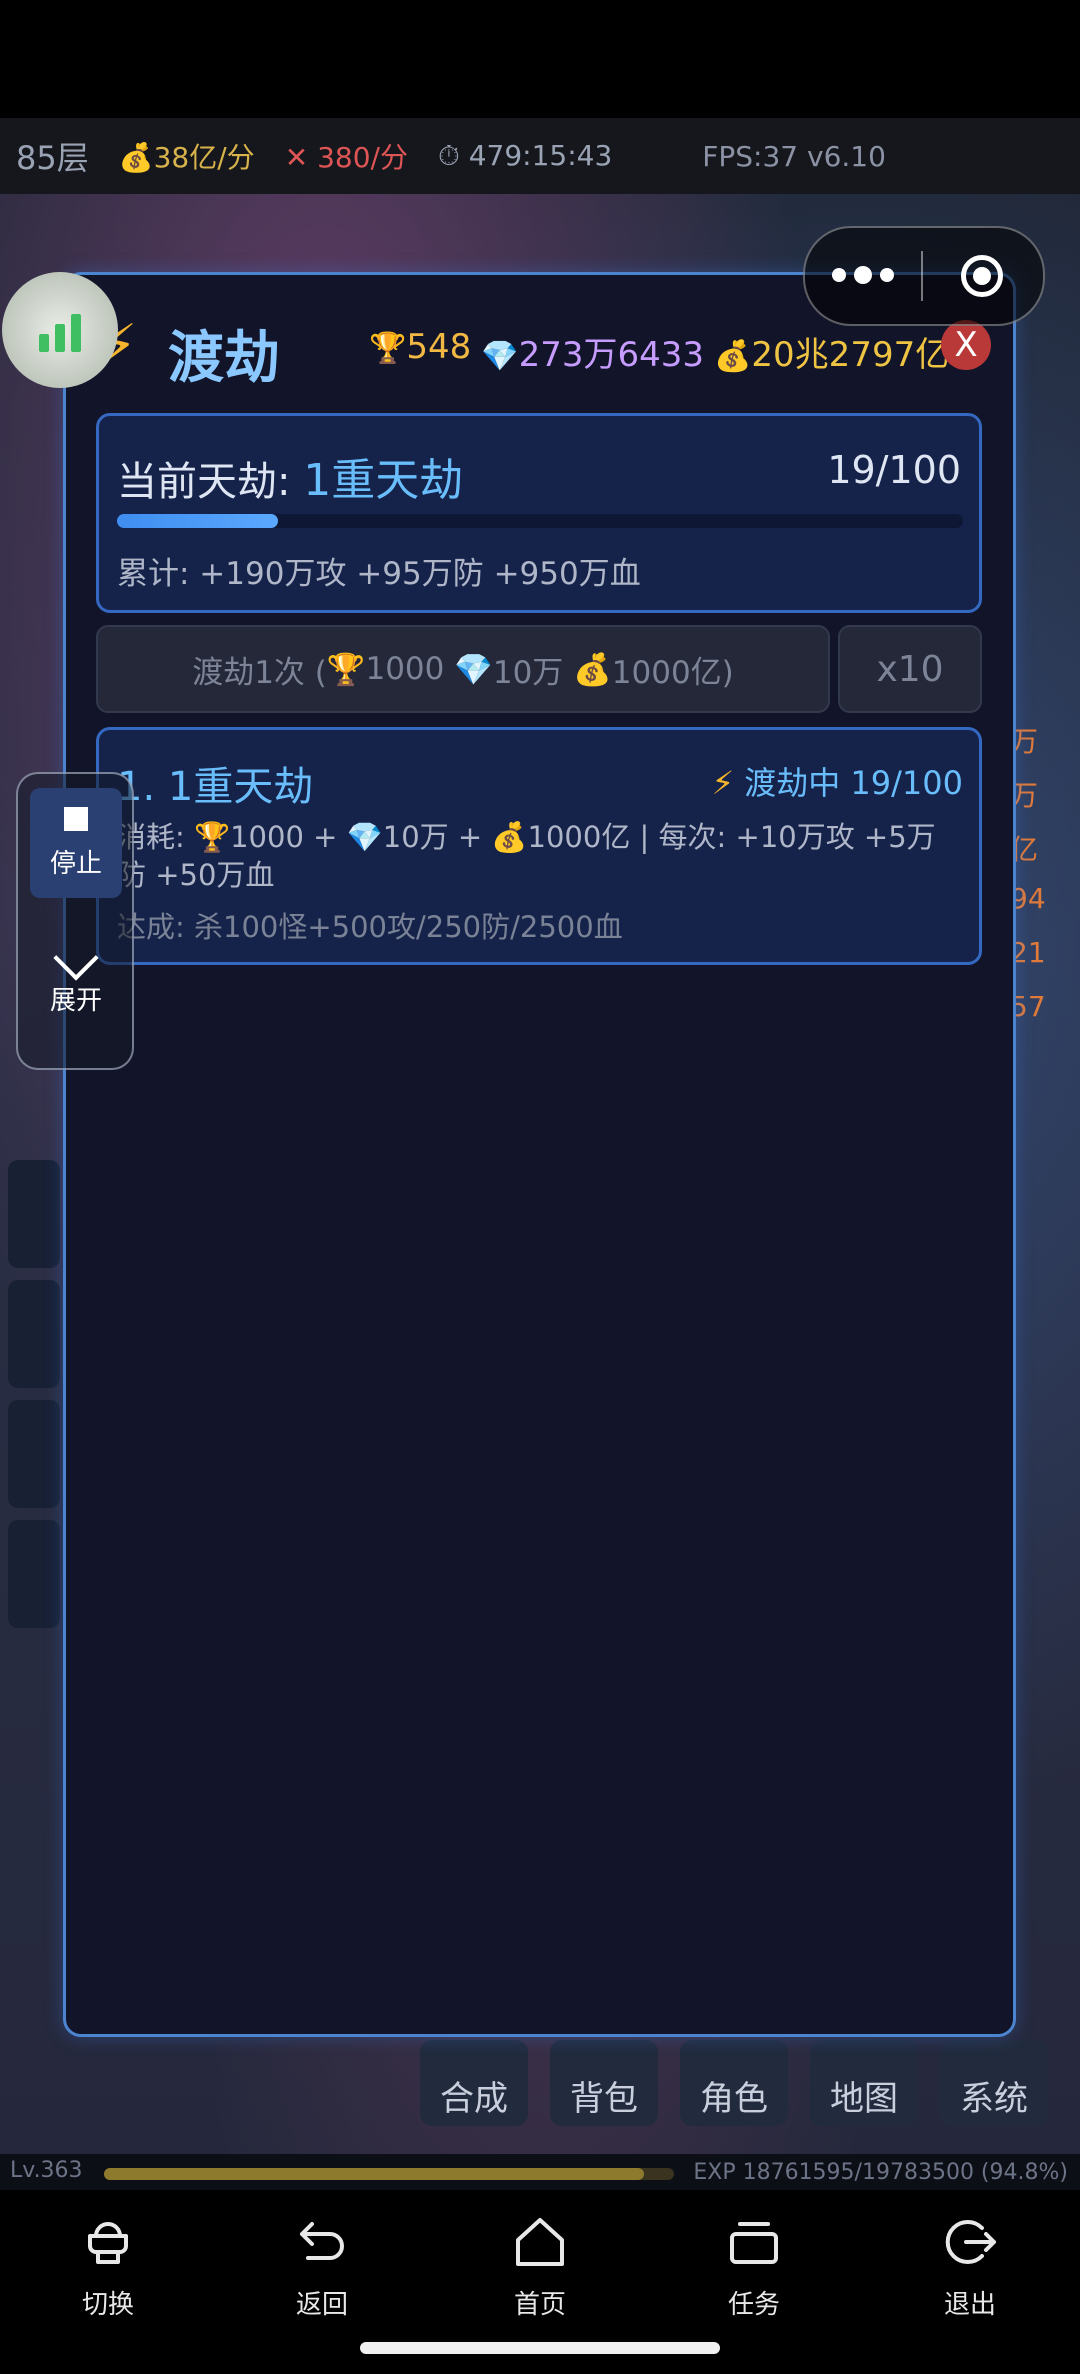  What do you see at coordinates (290, 480) in the screenshot?
I see `current-tribulation-label: 当前天劫: 1重天劫` at bounding box center [290, 480].